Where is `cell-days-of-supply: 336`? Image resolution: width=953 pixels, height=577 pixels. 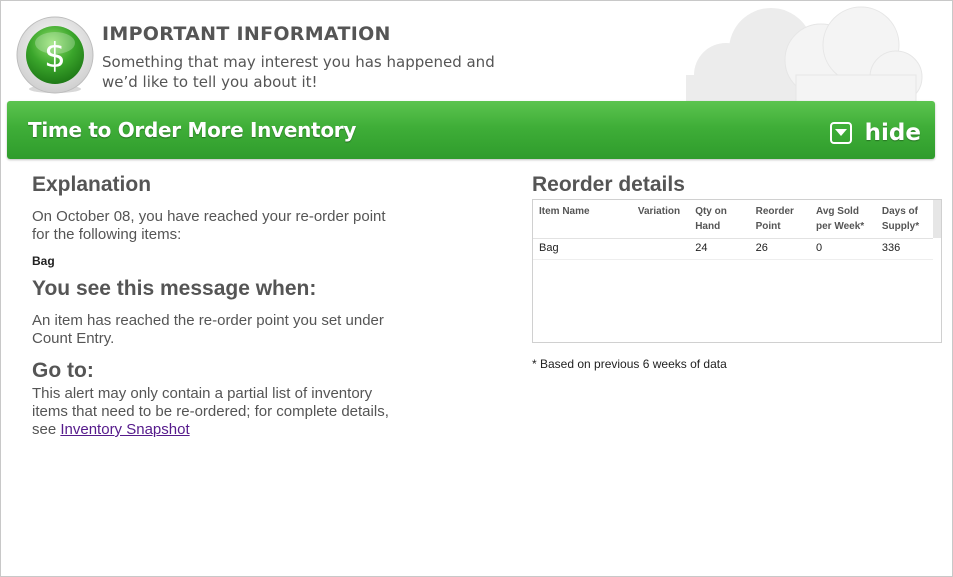 cell-days-of-supply: 336 is located at coordinates (904, 249).